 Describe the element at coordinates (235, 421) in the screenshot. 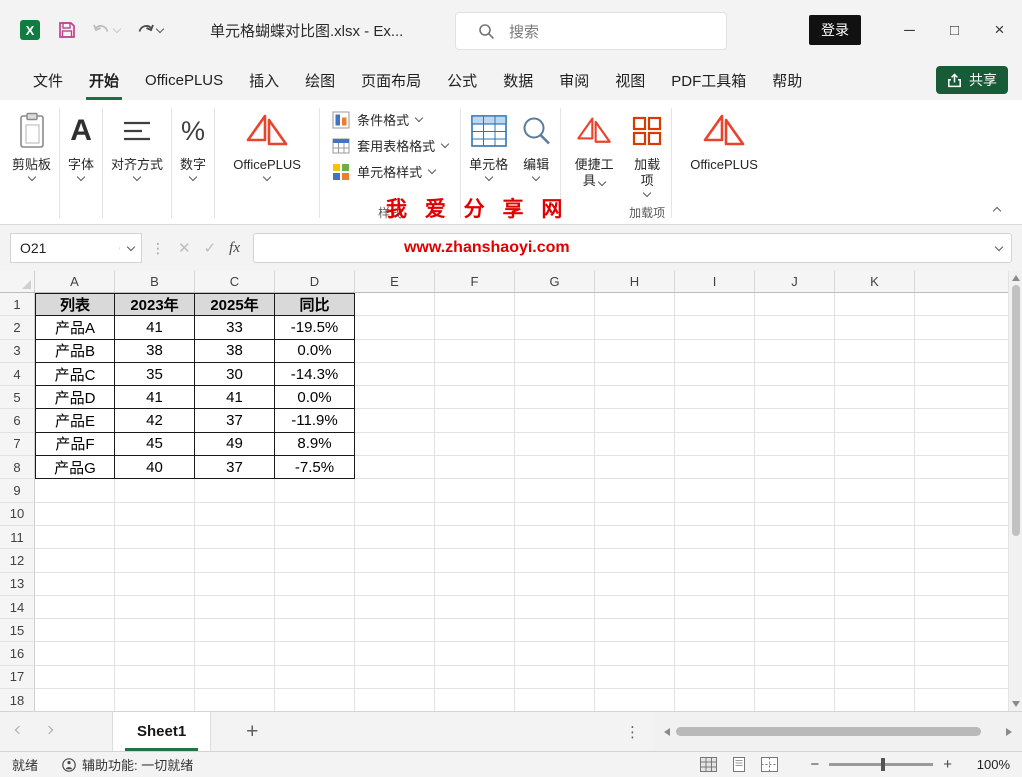

I see `cell-C6: 37` at that location.